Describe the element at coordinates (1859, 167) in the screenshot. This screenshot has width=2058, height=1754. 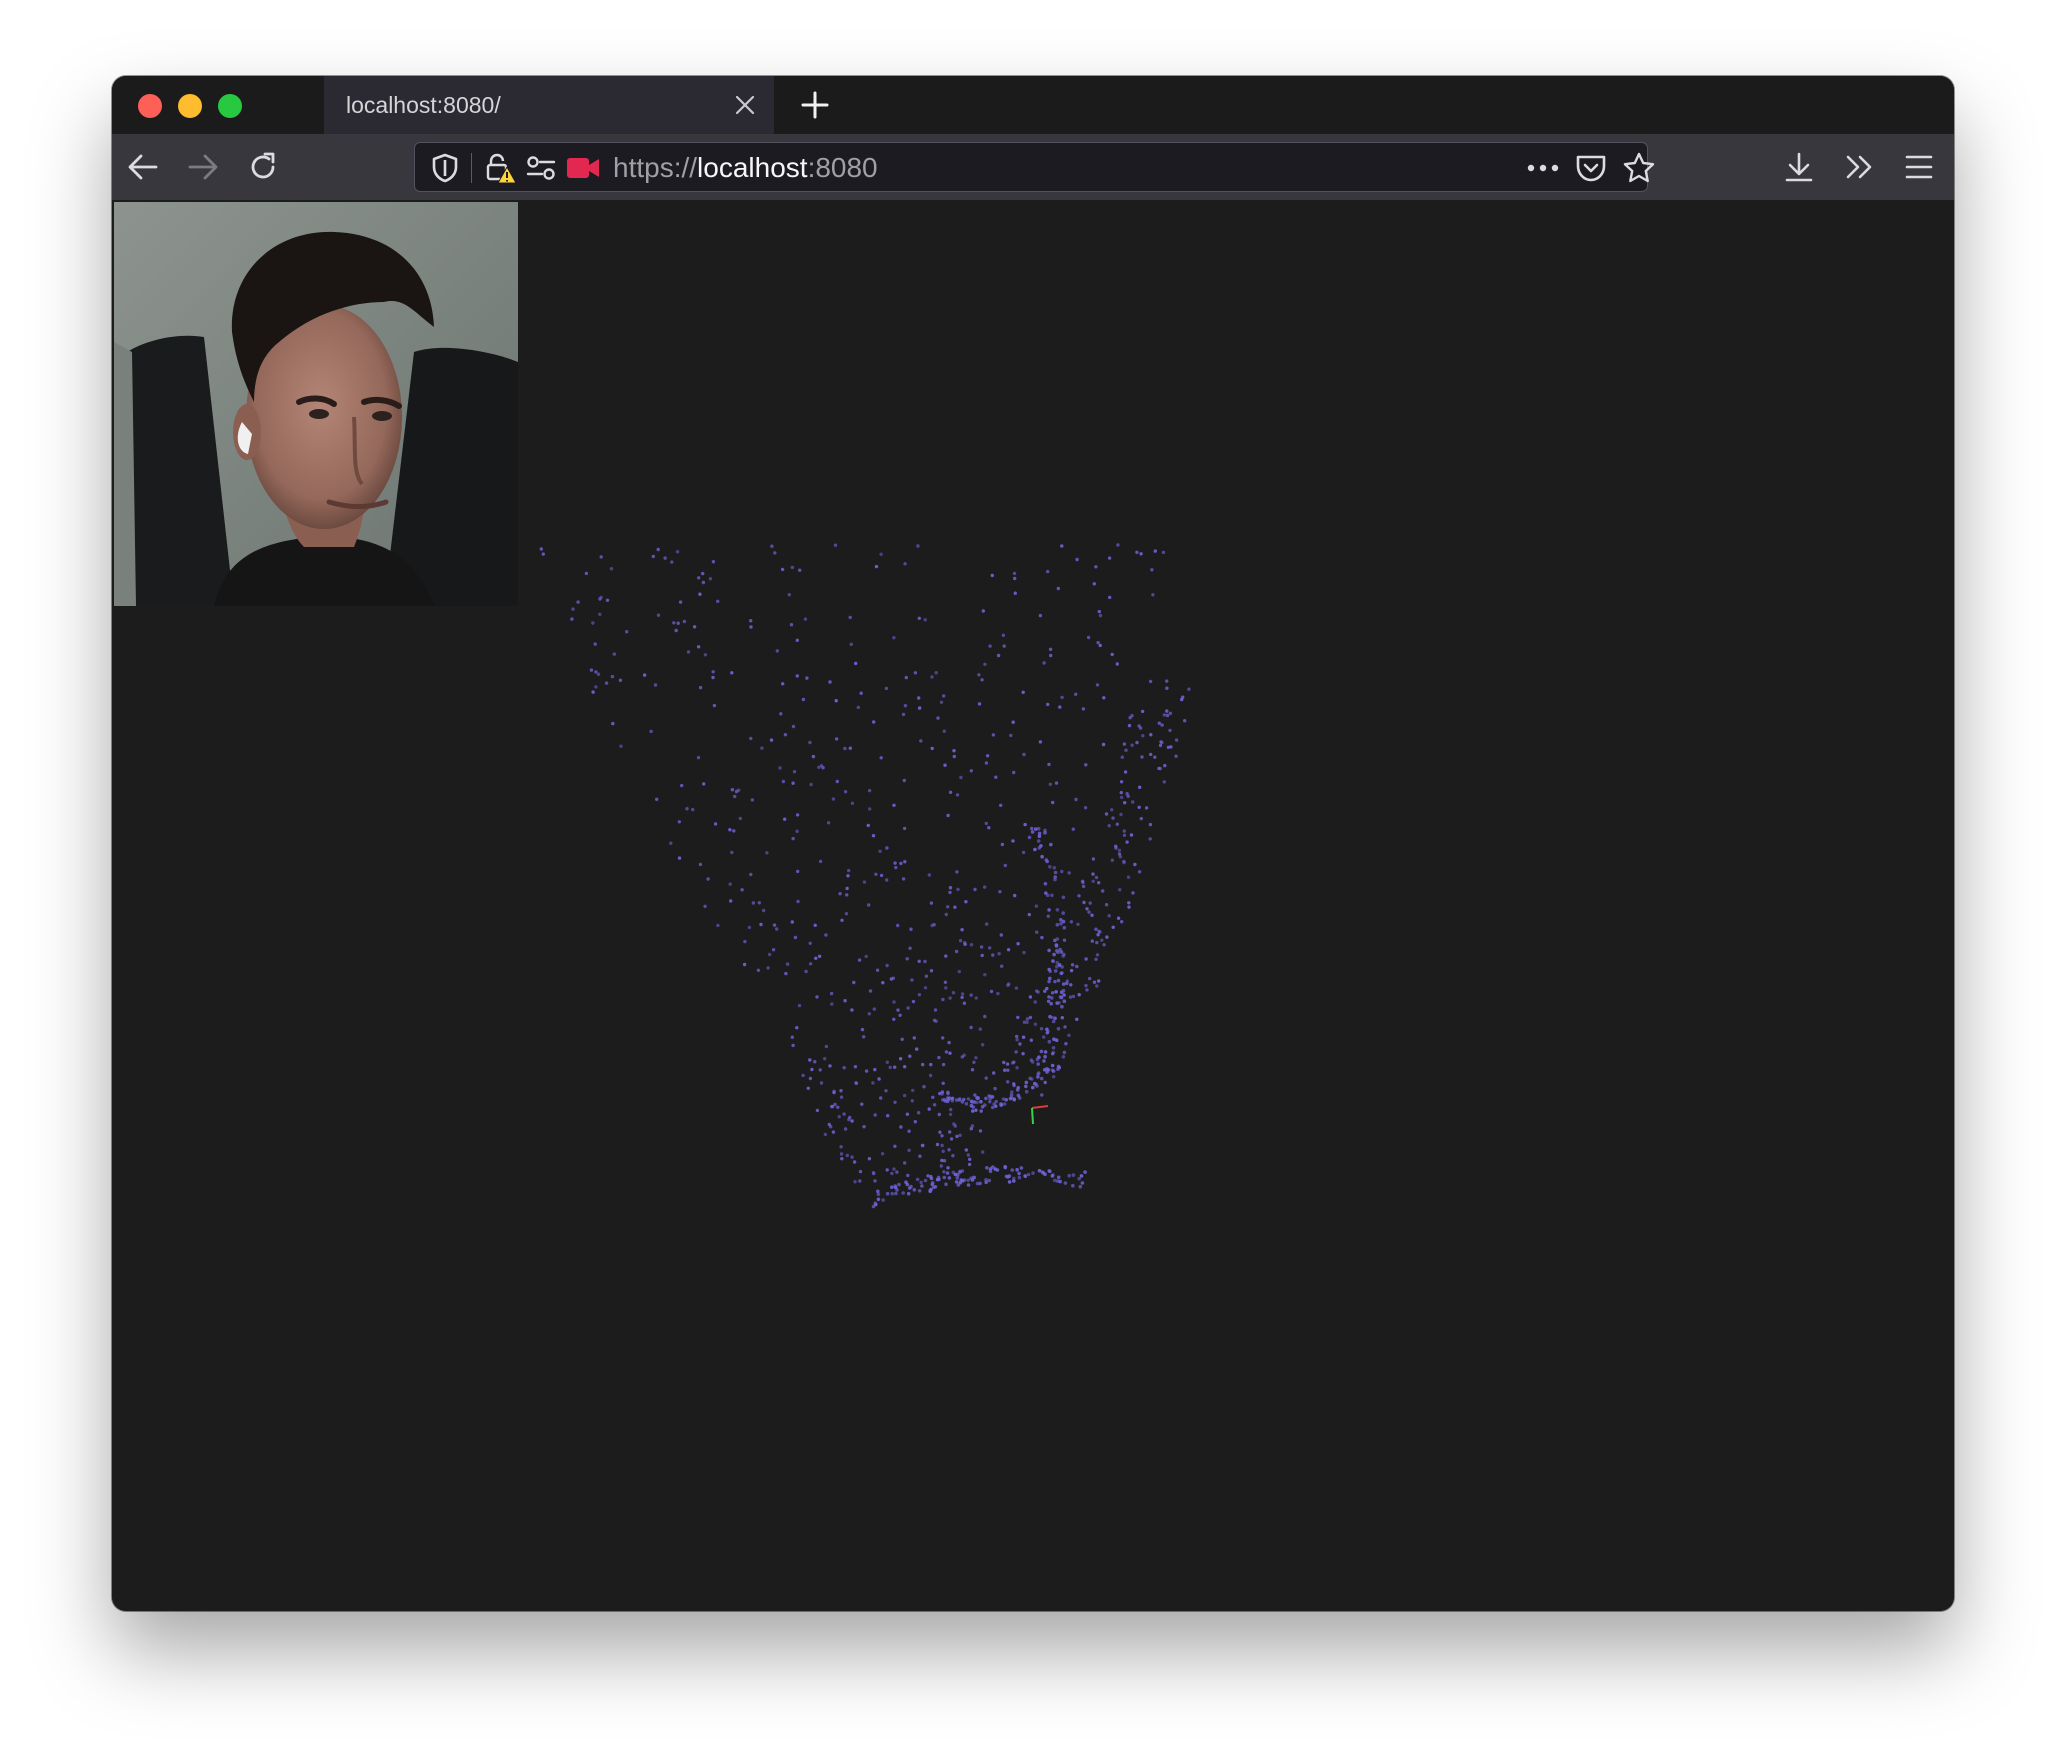
I see `overflow-menu-button` at that location.